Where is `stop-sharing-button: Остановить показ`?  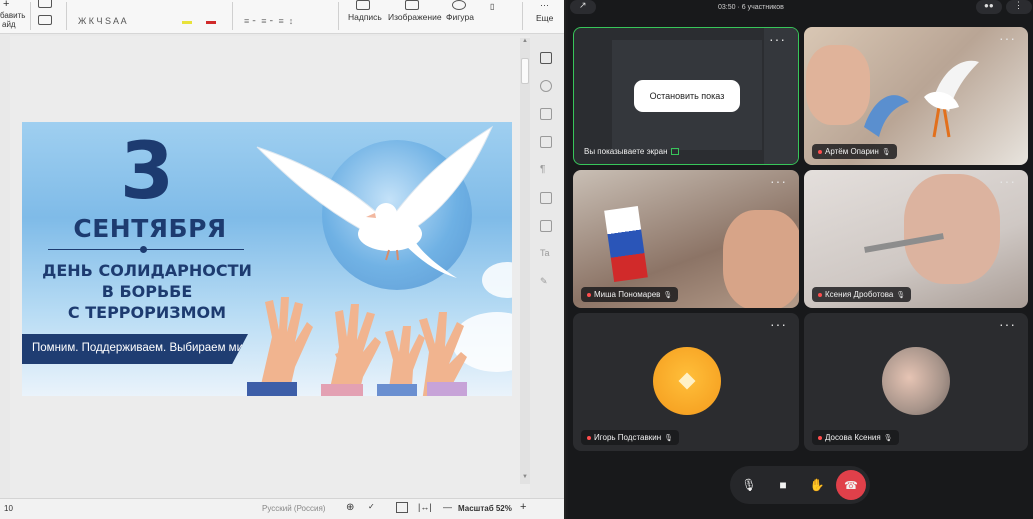
stop-sharing-button: Остановить показ is located at coordinates (687, 96).